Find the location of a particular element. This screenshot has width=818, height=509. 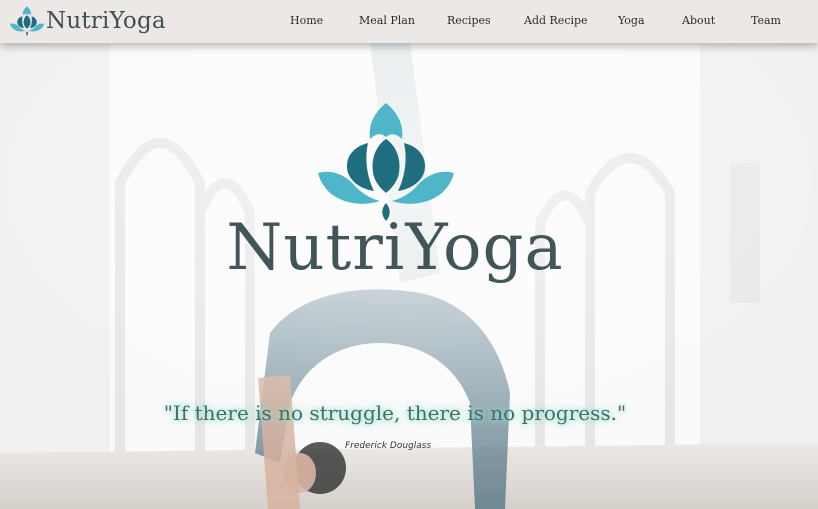

brand-link: NutriYoga is located at coordinates (88, 21).